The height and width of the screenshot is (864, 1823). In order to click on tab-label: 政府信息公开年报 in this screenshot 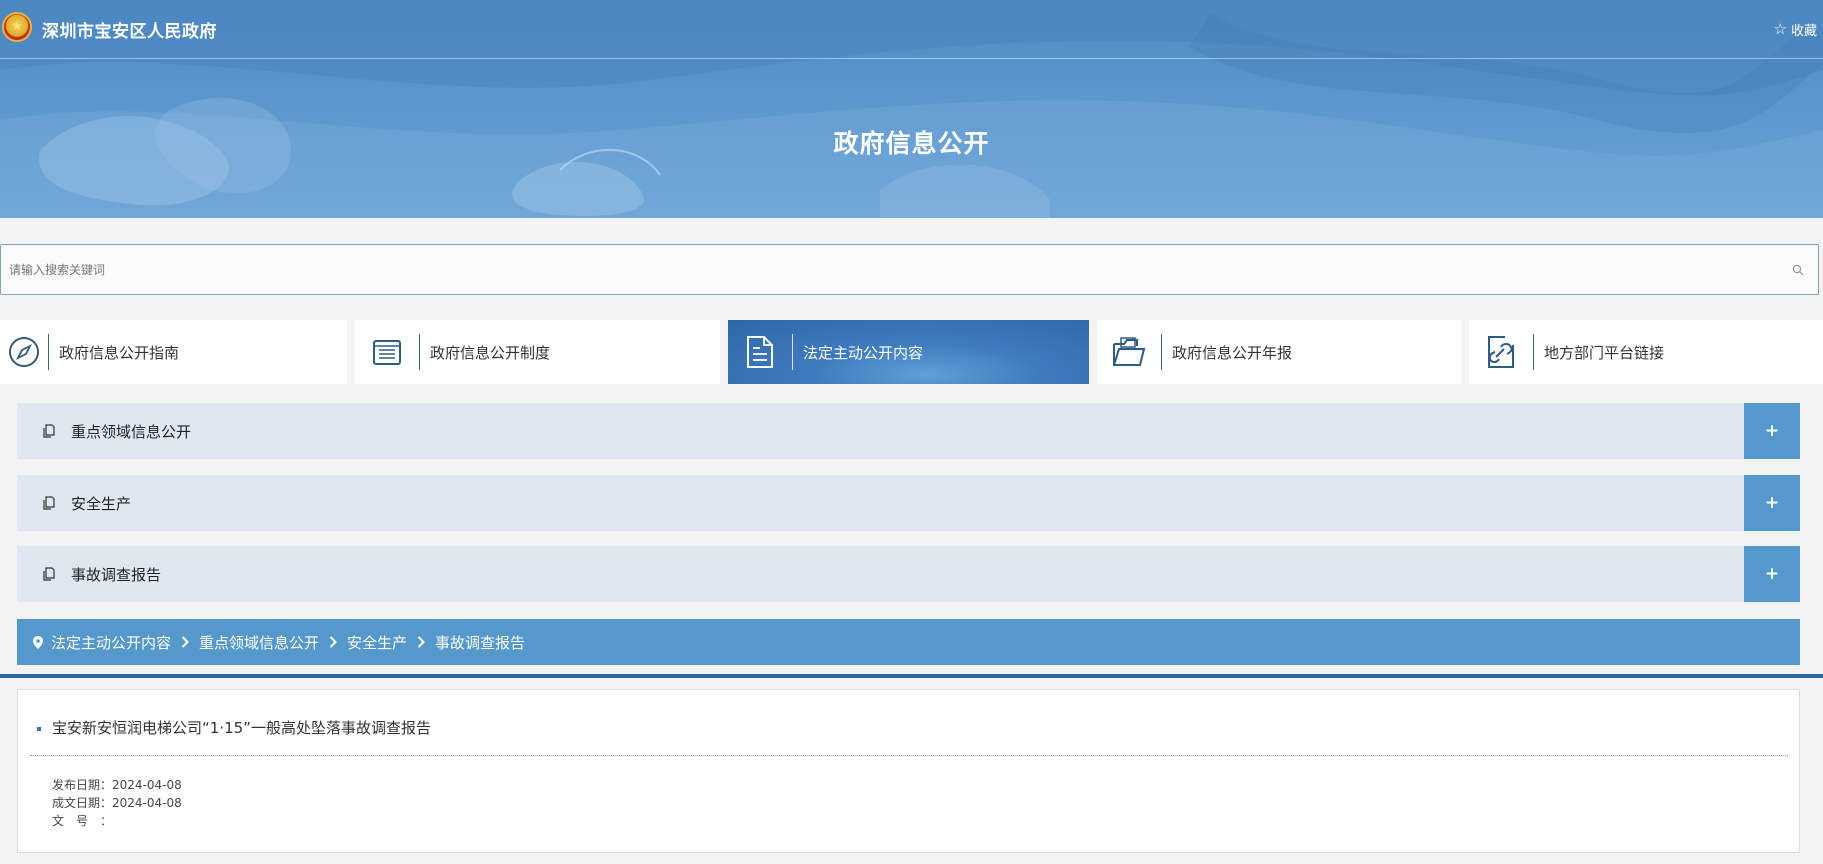, I will do `click(1232, 352)`.